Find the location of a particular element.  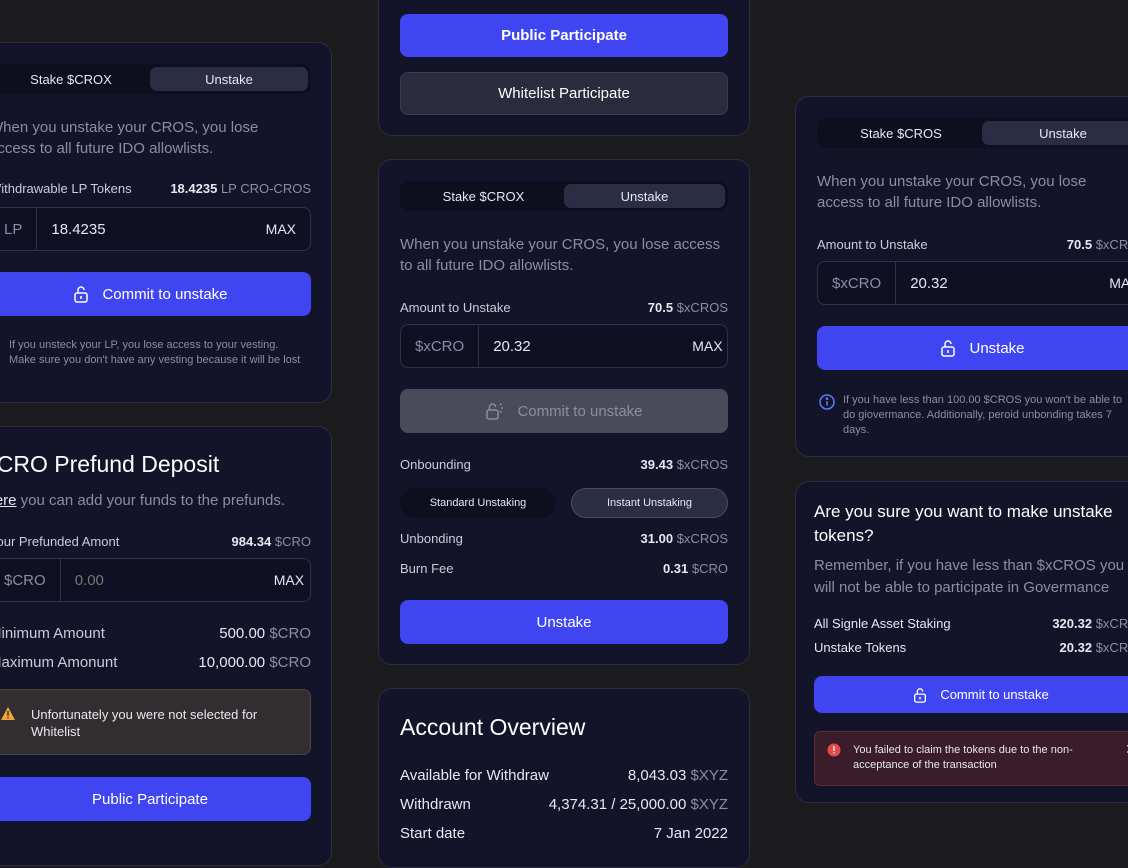

prefunded-row: Your Prefunded Amont 984.34 $CRO is located at coordinates (155, 541).